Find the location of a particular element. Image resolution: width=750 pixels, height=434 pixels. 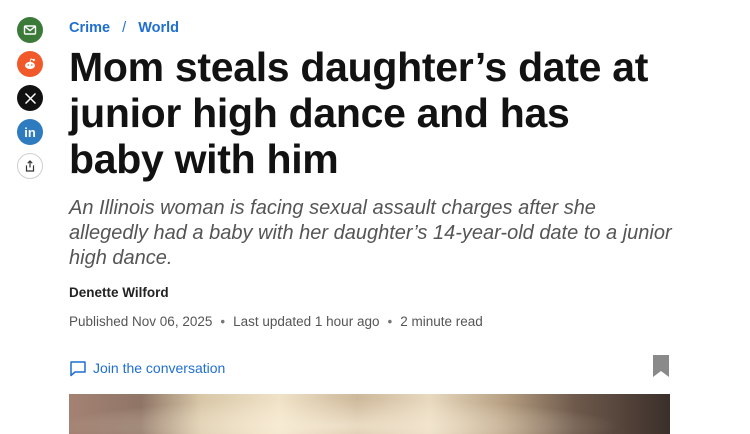

join-conversation-link: Join the conversation is located at coordinates (147, 368).